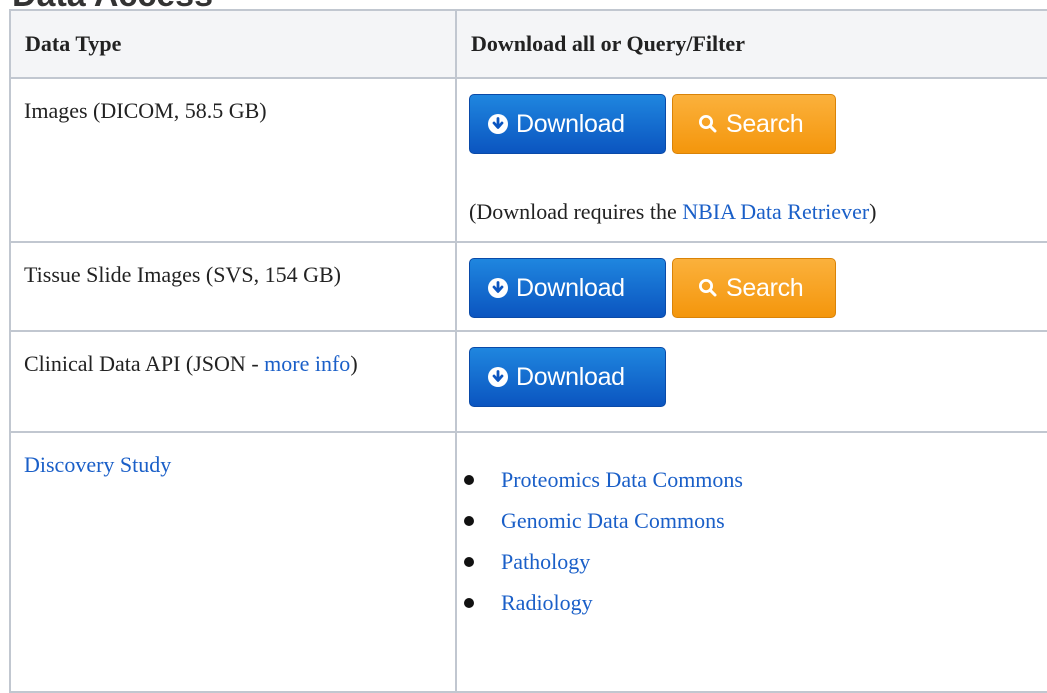  I want to click on clinical-label-suffix: ), so click(354, 363).